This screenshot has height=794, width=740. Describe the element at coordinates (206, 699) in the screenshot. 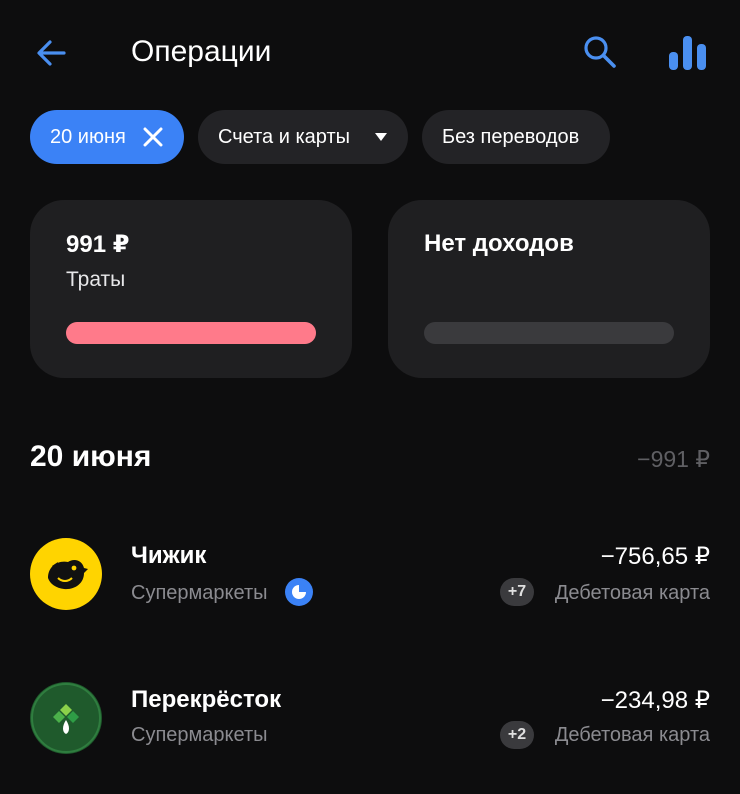

I see `merchant-name: Перекрёсток` at that location.